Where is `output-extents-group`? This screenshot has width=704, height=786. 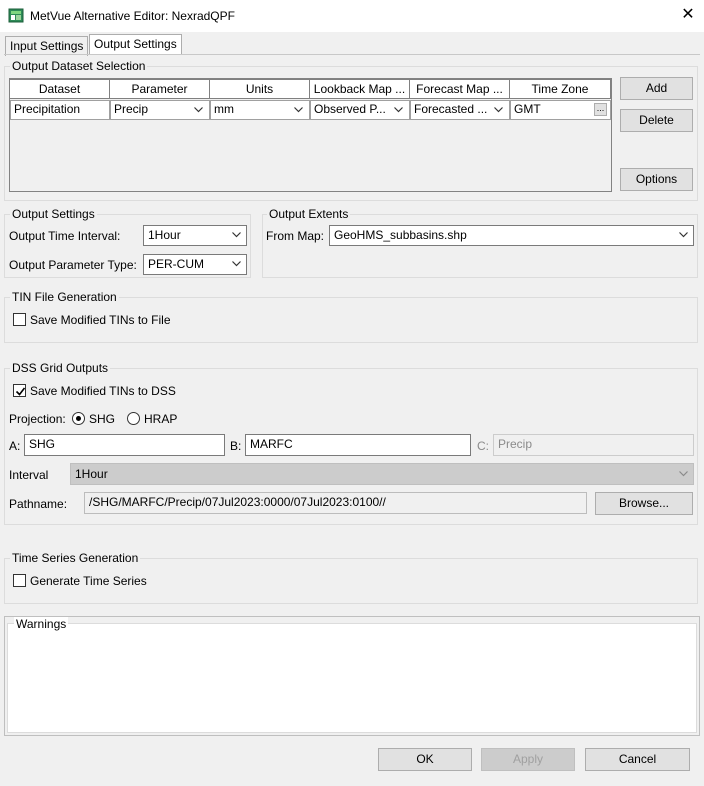
output-extents-group is located at coordinates (480, 246).